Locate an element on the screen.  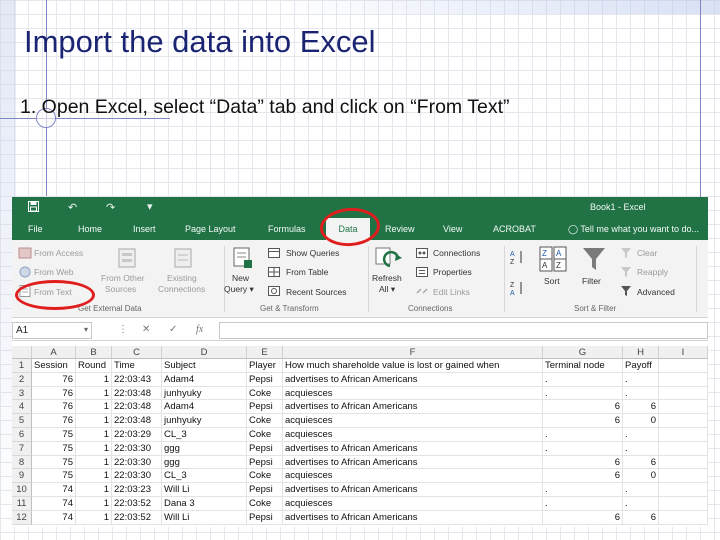
tab-view: View is located at coordinates (452, 229).